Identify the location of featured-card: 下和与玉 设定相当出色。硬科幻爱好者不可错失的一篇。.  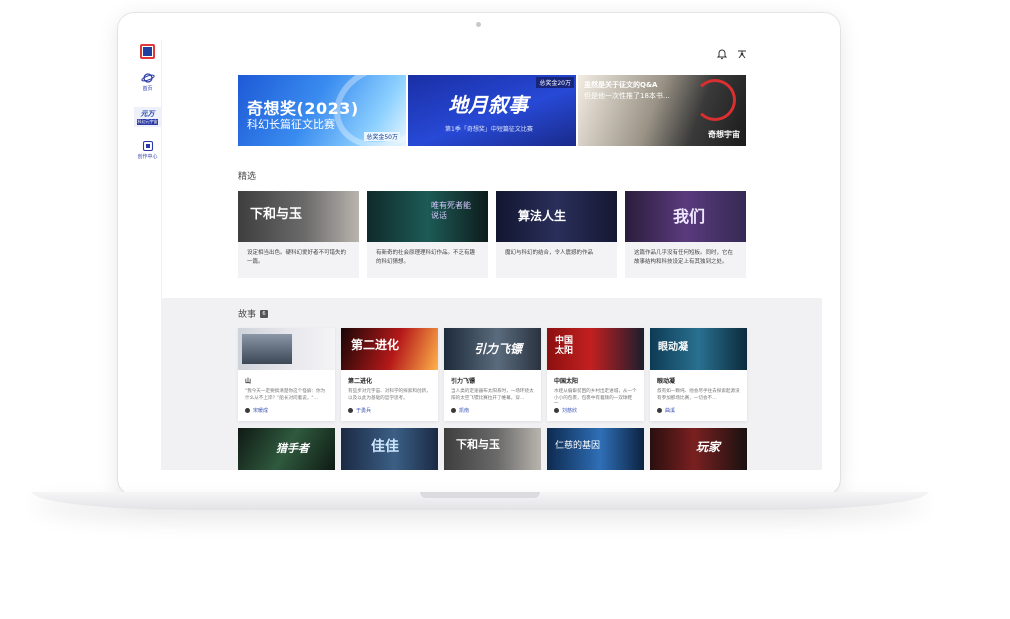
(298, 234).